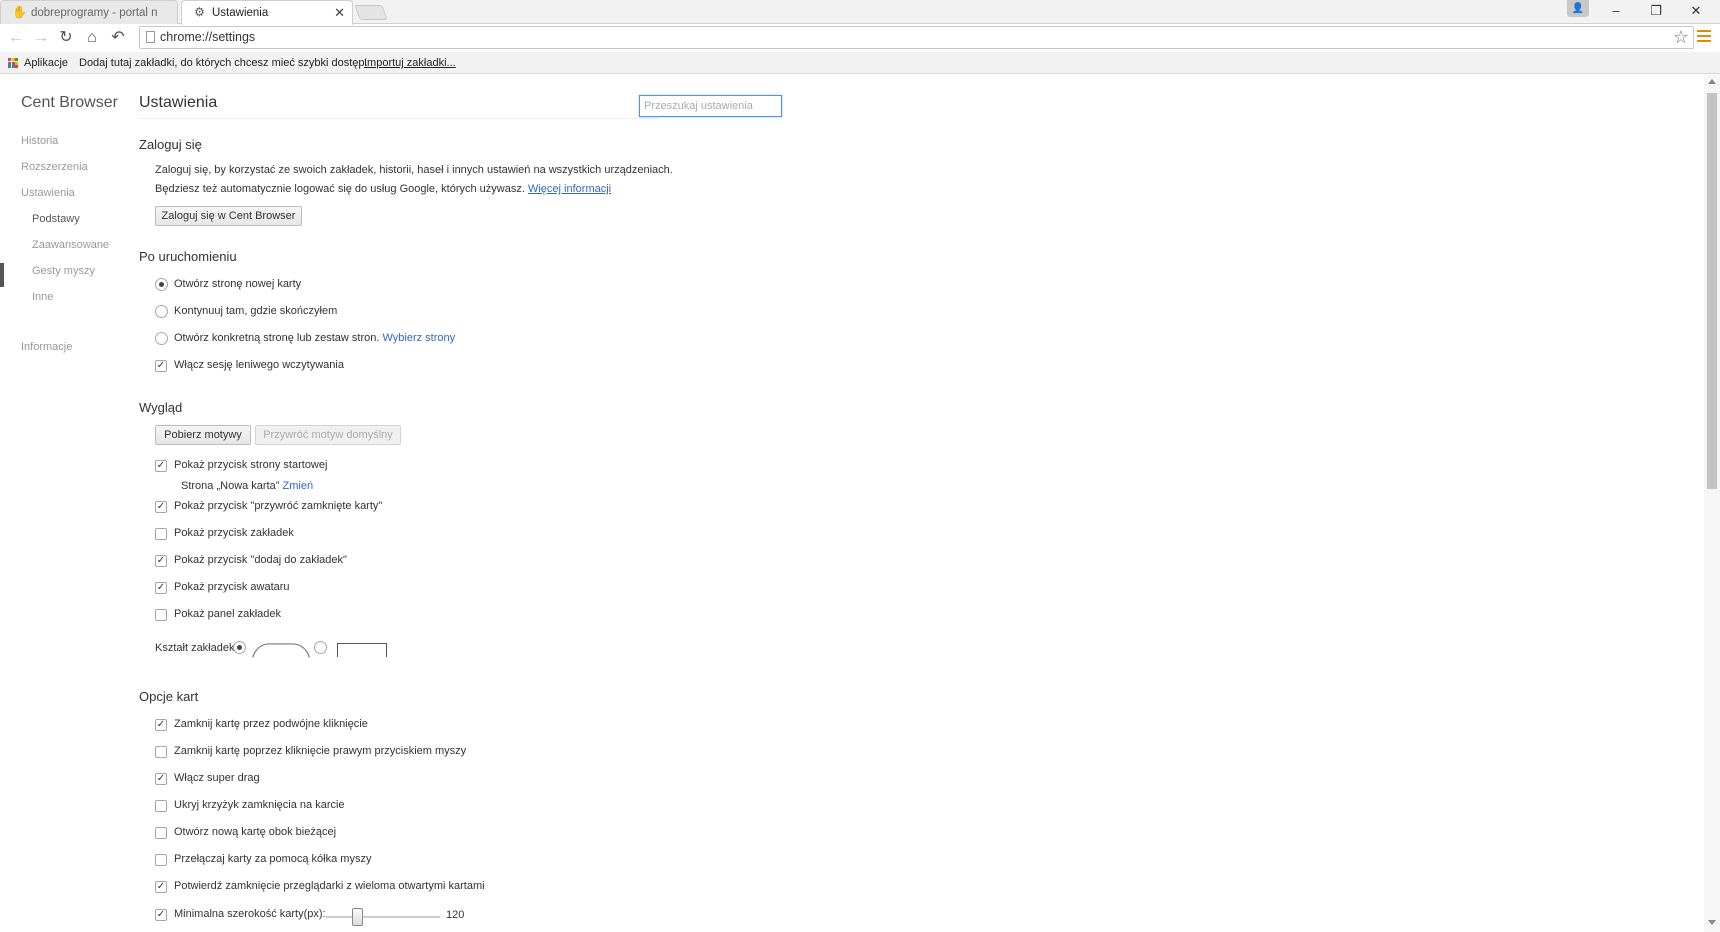 The image size is (1720, 932). What do you see at coordinates (569, 189) in the screenshot?
I see `more-info-link: Więcej informacji` at bounding box center [569, 189].